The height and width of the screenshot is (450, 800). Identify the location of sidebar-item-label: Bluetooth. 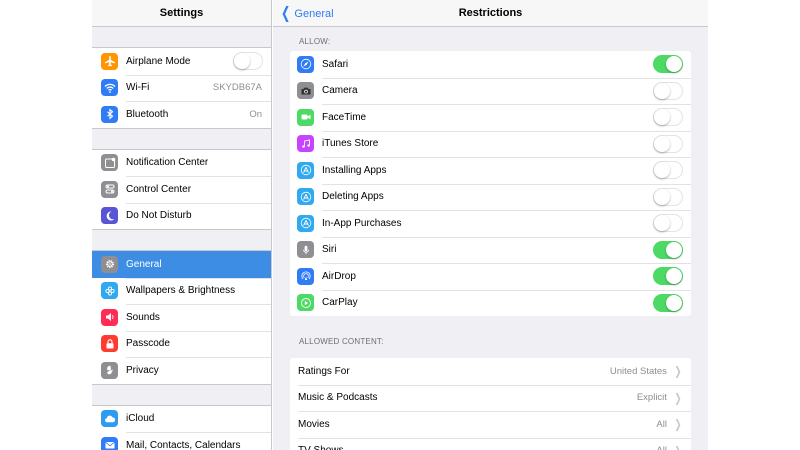
(147, 114).